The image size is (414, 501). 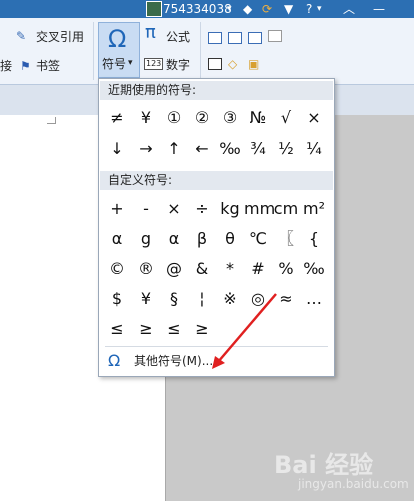 I want to click on collapse-ribbon-icon: ︿, so click(x=349, y=9).